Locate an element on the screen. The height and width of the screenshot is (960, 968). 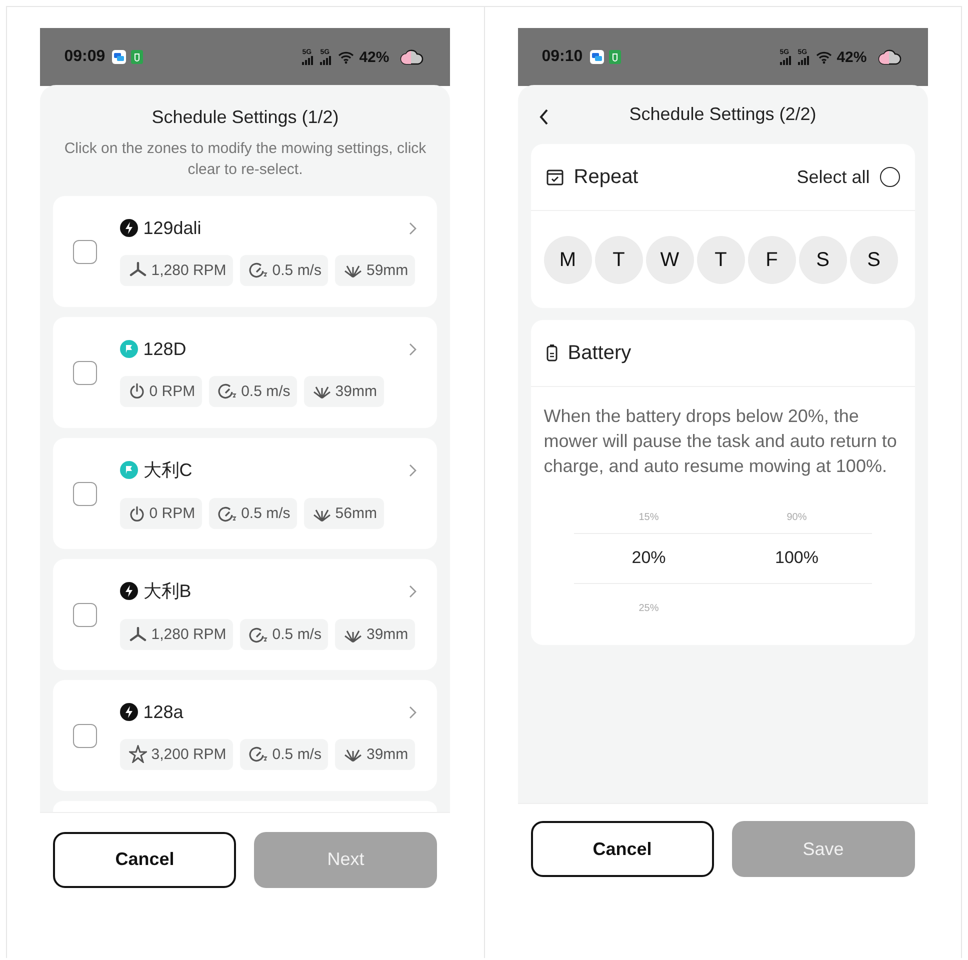
section-title: Repeat is located at coordinates (606, 177).